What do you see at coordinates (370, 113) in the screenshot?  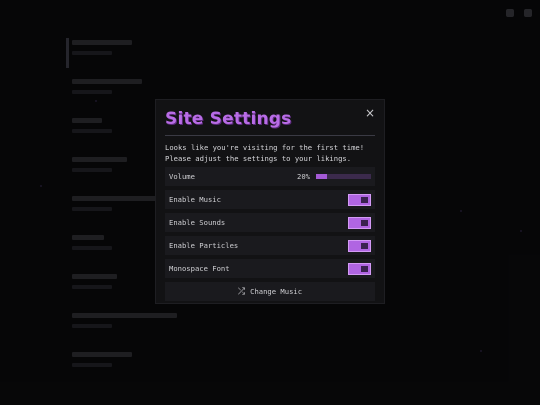 I see `close-icon: ×` at bounding box center [370, 113].